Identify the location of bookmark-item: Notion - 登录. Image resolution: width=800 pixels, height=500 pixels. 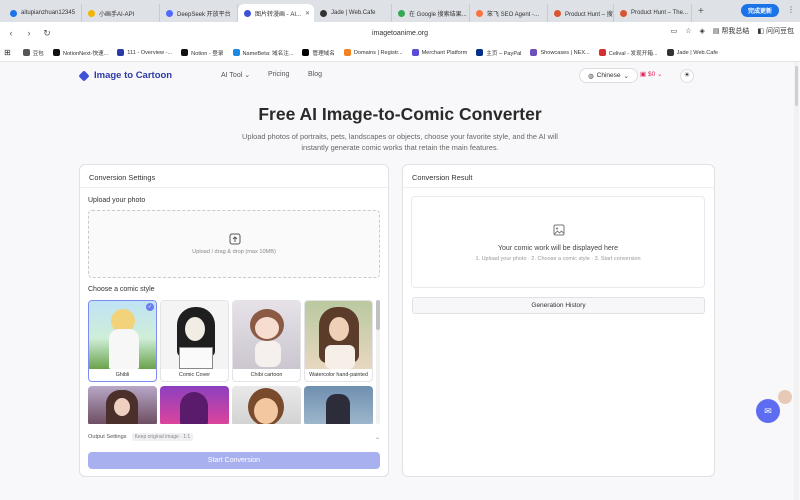
(202, 53).